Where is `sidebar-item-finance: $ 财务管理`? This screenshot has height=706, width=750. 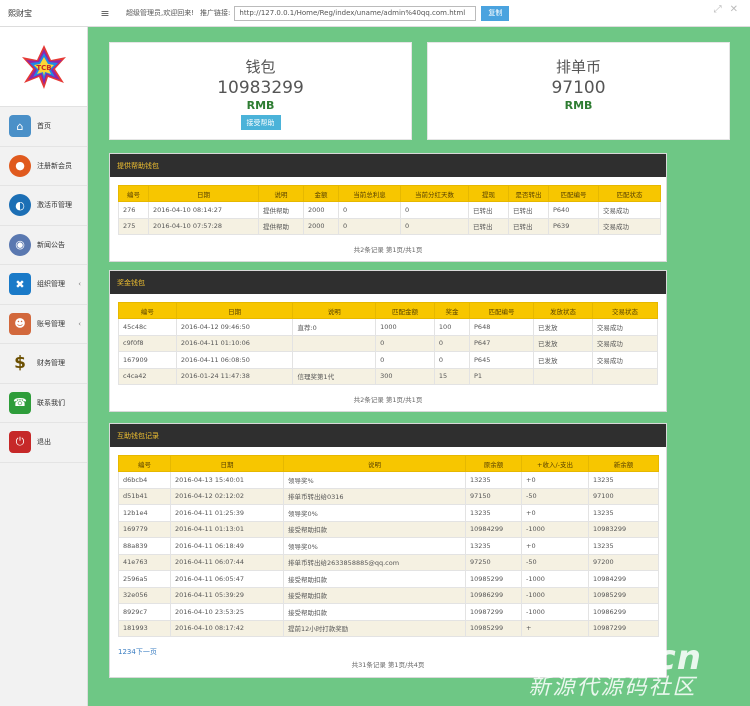 sidebar-item-finance: $ 财务管理 is located at coordinates (43, 364).